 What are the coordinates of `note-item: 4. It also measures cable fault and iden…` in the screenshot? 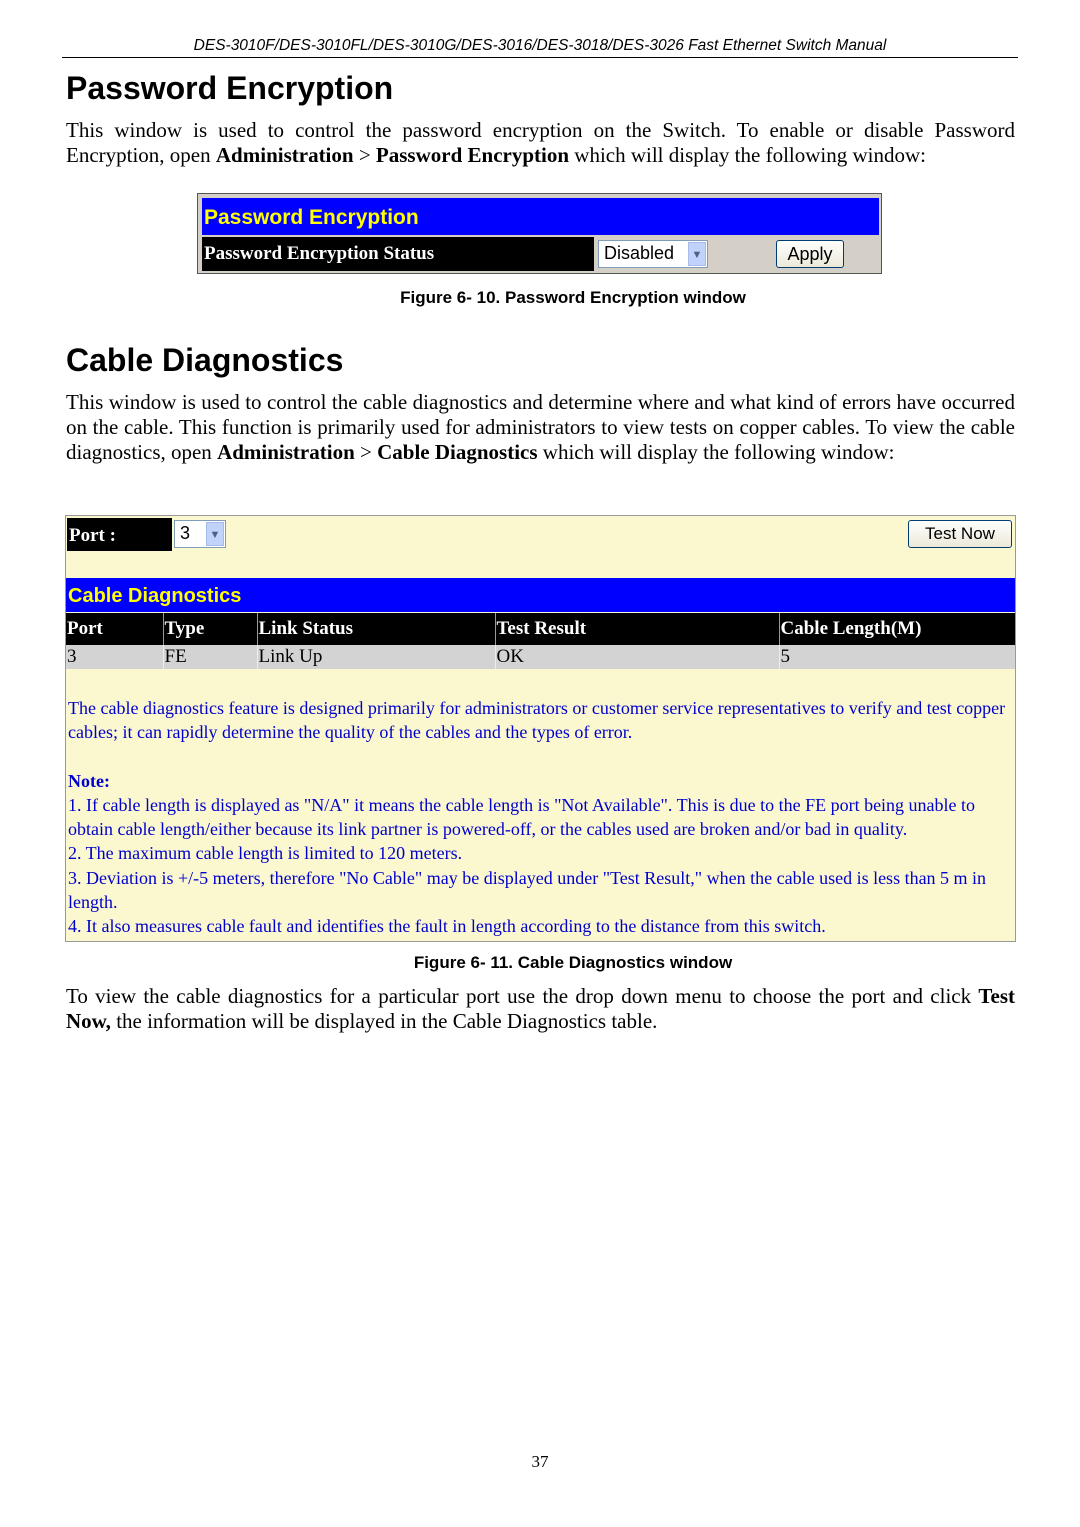 It's located at (447, 926).